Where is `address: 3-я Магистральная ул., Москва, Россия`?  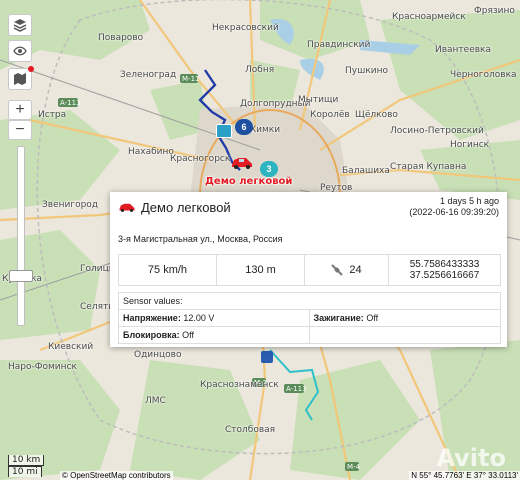
address: 3-я Магистральная ул., Москва, Россия is located at coordinates (200, 239).